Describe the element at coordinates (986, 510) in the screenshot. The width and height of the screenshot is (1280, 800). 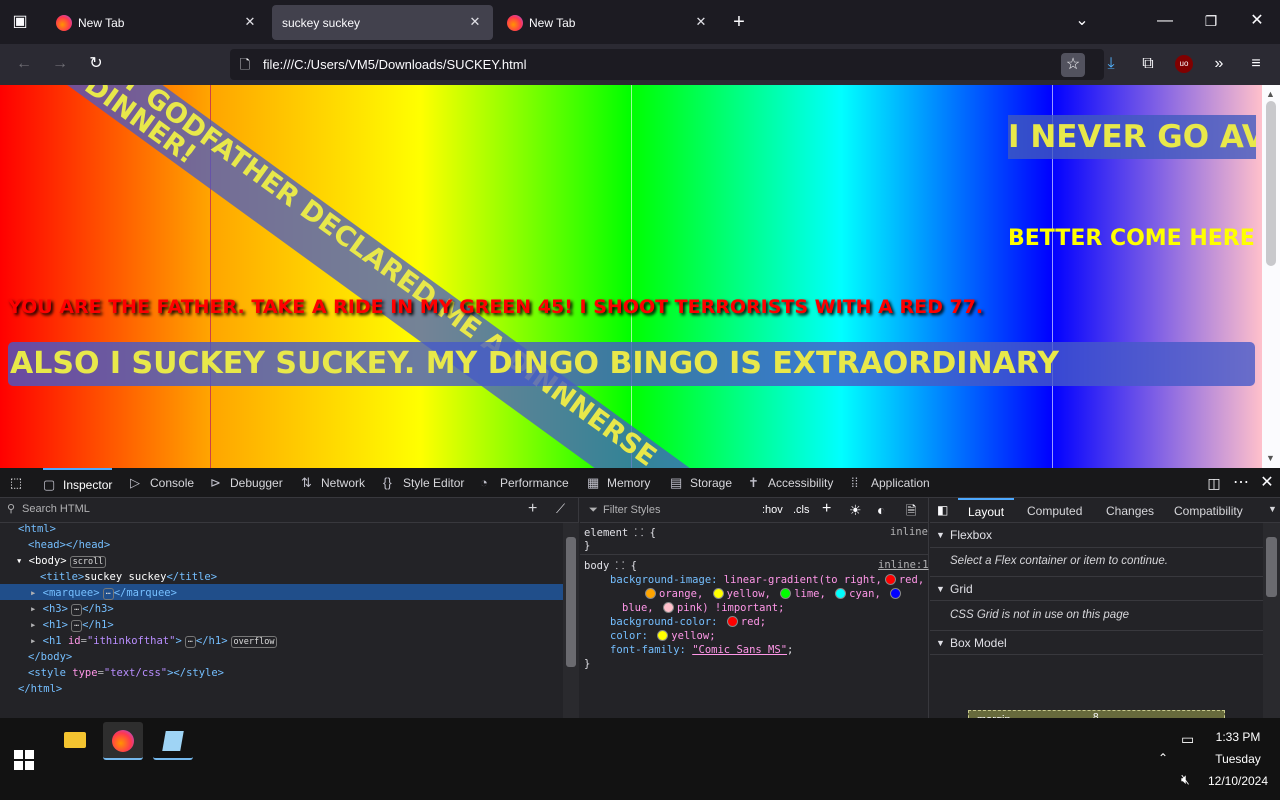
I see `tab-layout: Layout` at that location.